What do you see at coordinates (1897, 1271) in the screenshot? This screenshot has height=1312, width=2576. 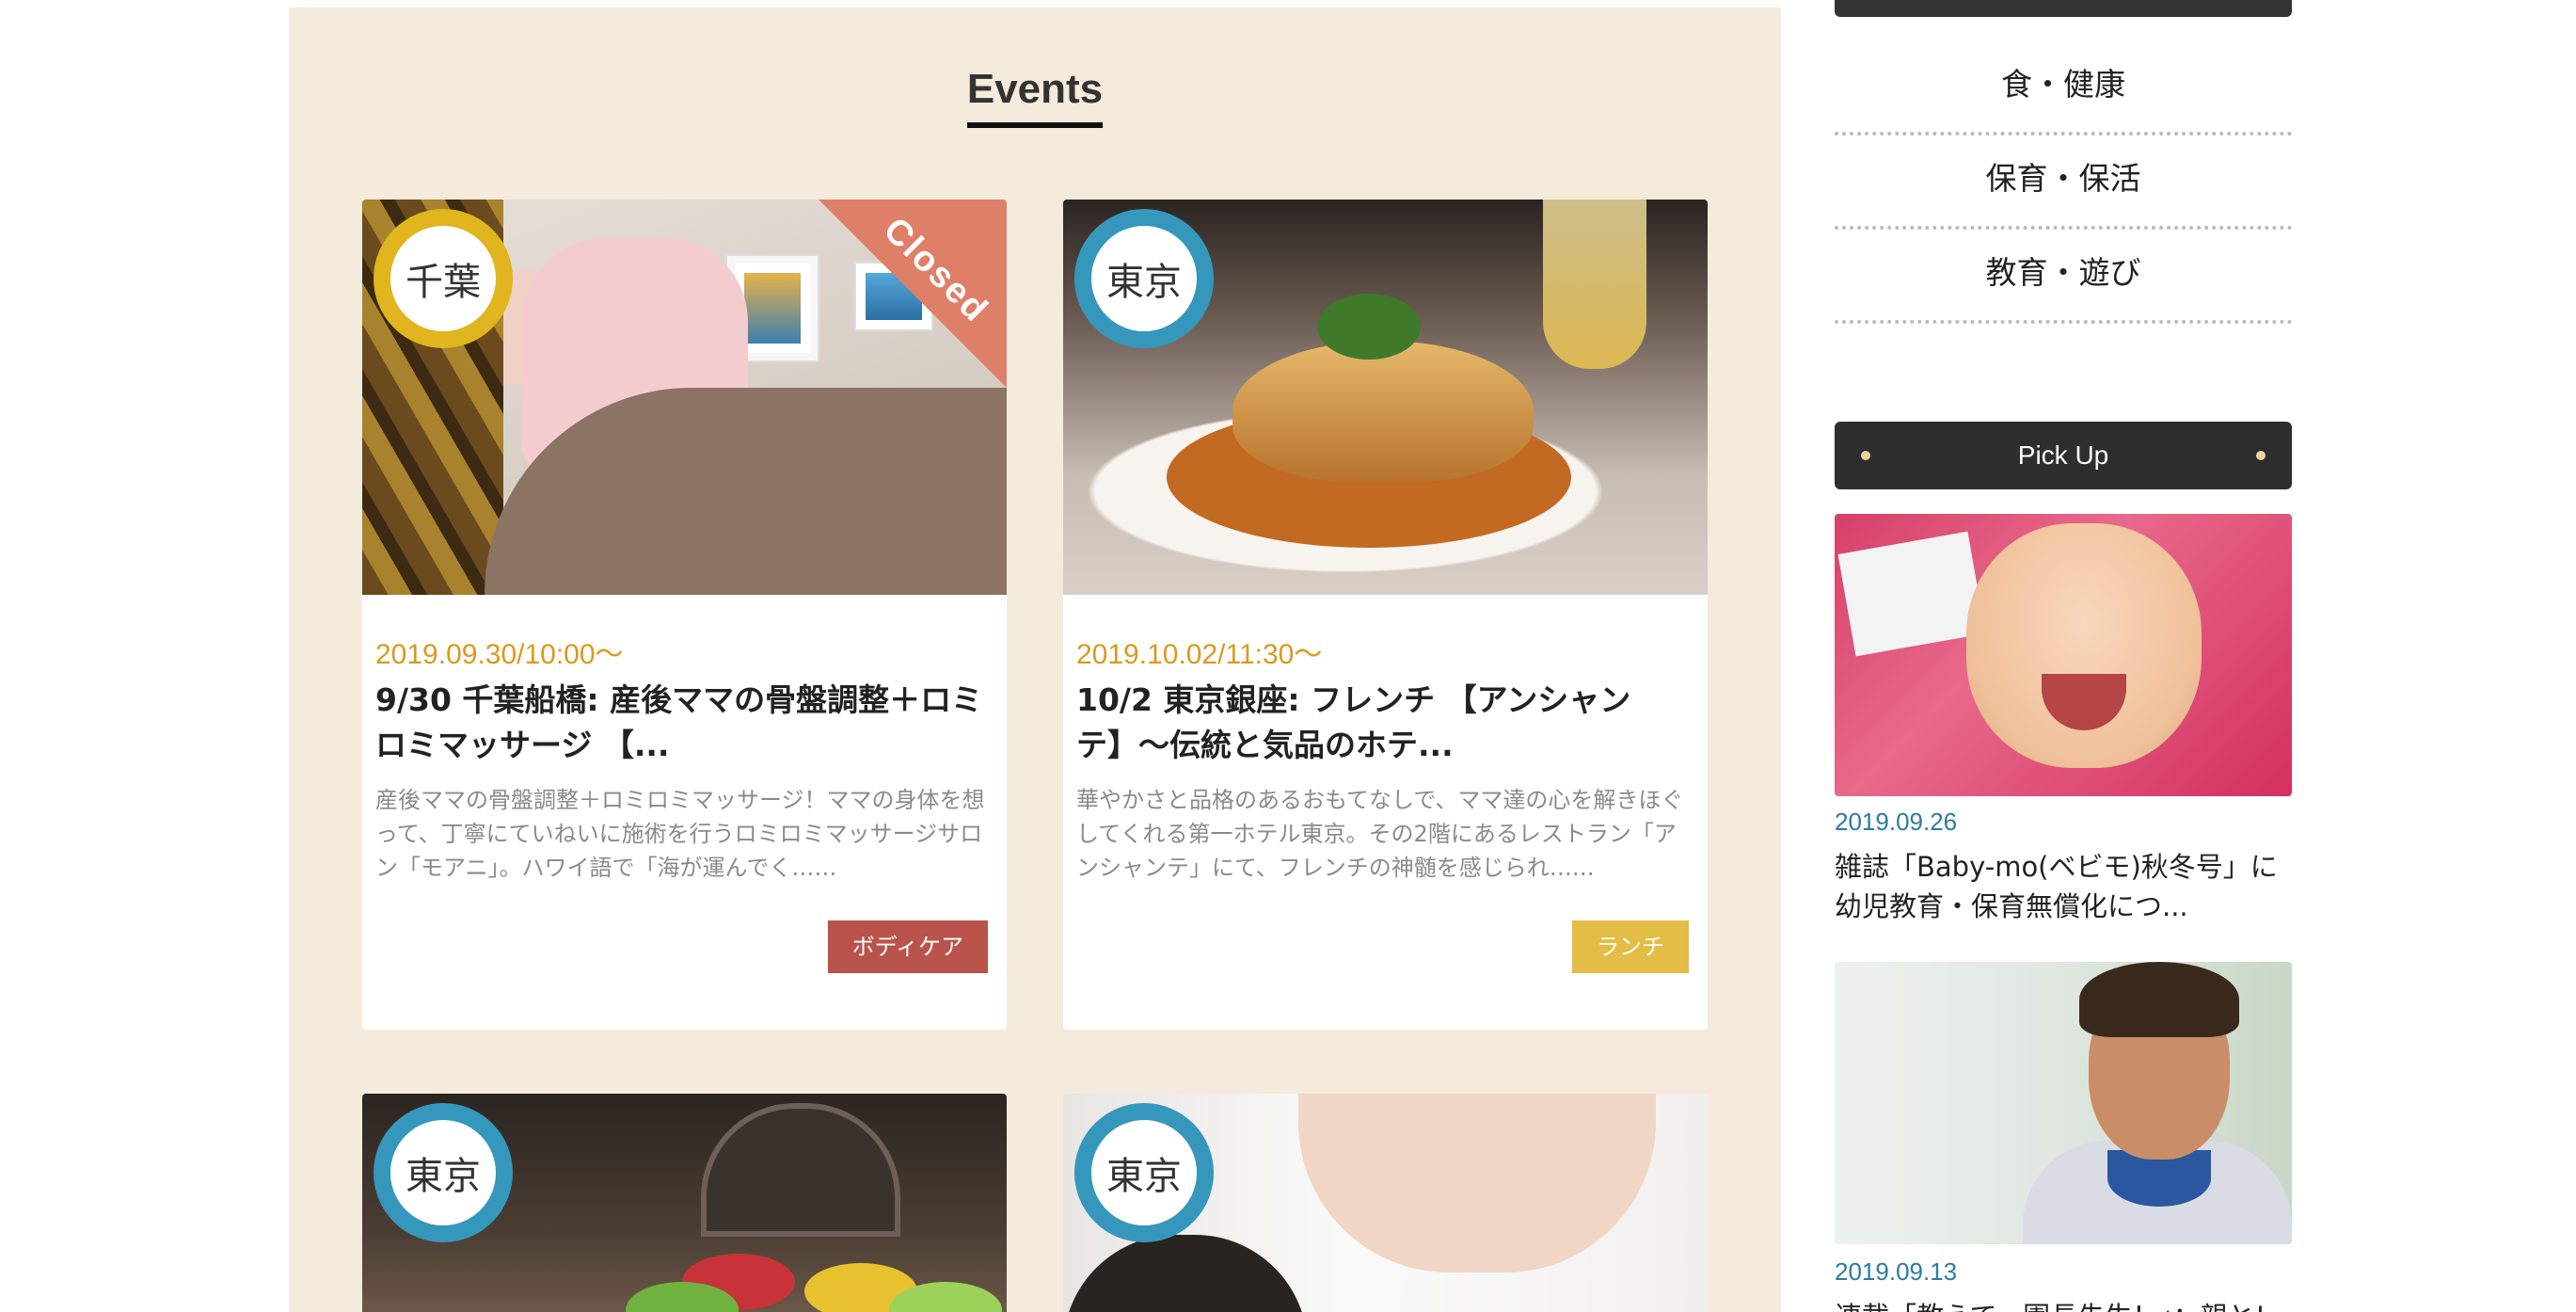 I see `pickup-date: 2019.09.13` at bounding box center [1897, 1271].